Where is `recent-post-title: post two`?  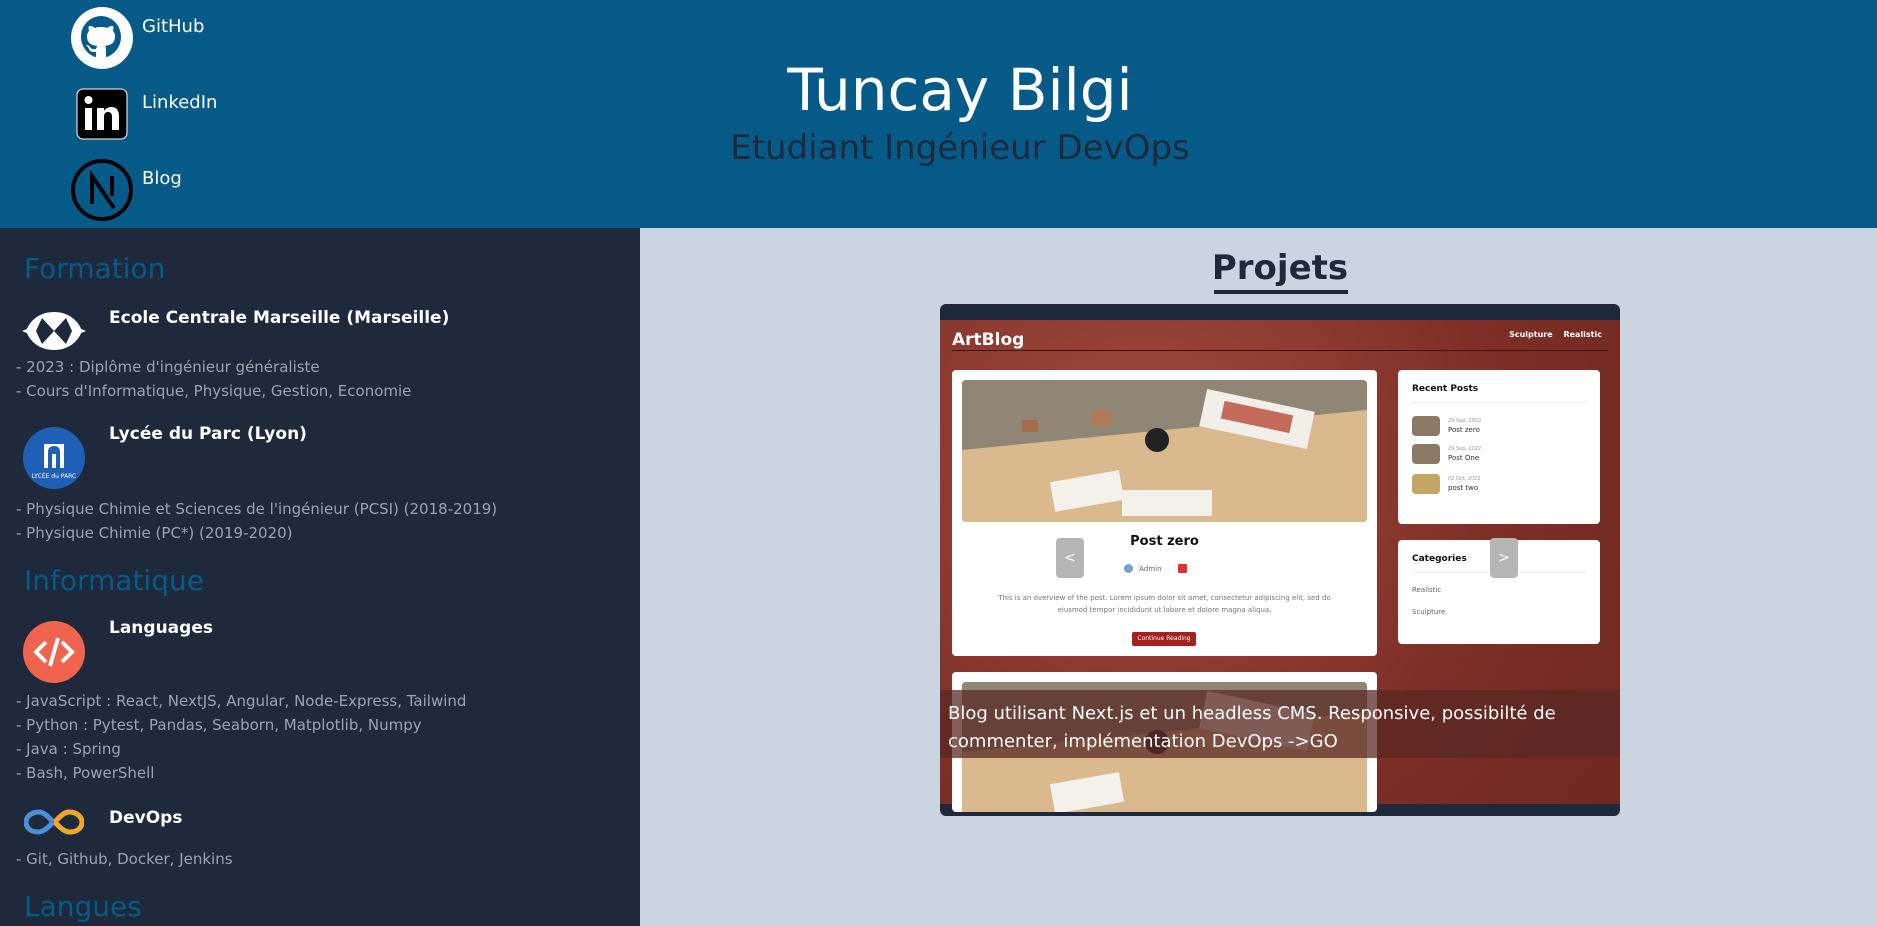 recent-post-title: post two is located at coordinates (1463, 488).